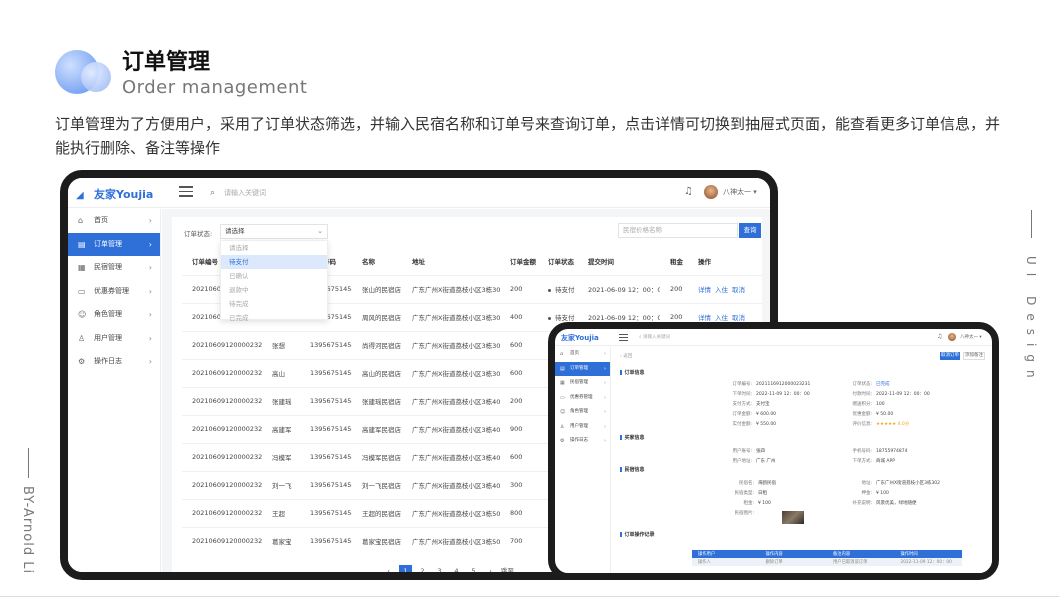  Describe the element at coordinates (451, 484) in the screenshot. I see `address-cell: 广东广州X街道荔枝小区3栋404` at that location.